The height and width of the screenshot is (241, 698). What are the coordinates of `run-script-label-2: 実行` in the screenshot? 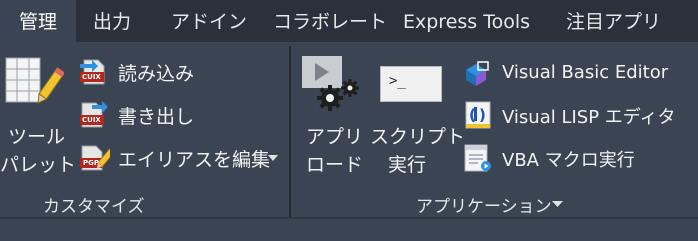 It's located at (407, 165).